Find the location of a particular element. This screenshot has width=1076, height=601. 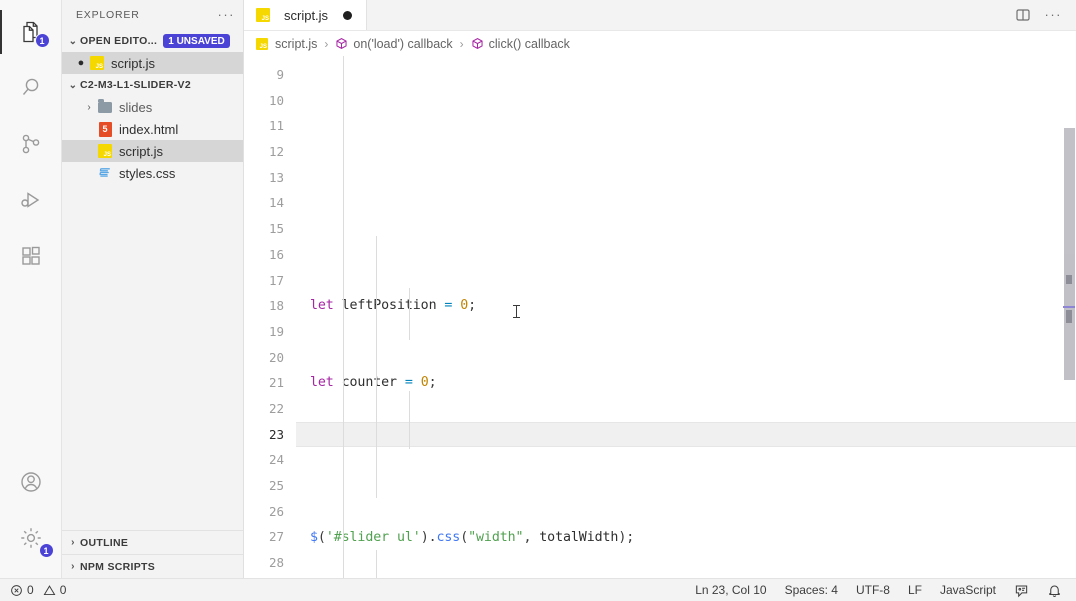

section-project-root: ⌄ C2-M3-L1-SLIDER-V2 is located at coordinates (152, 85).